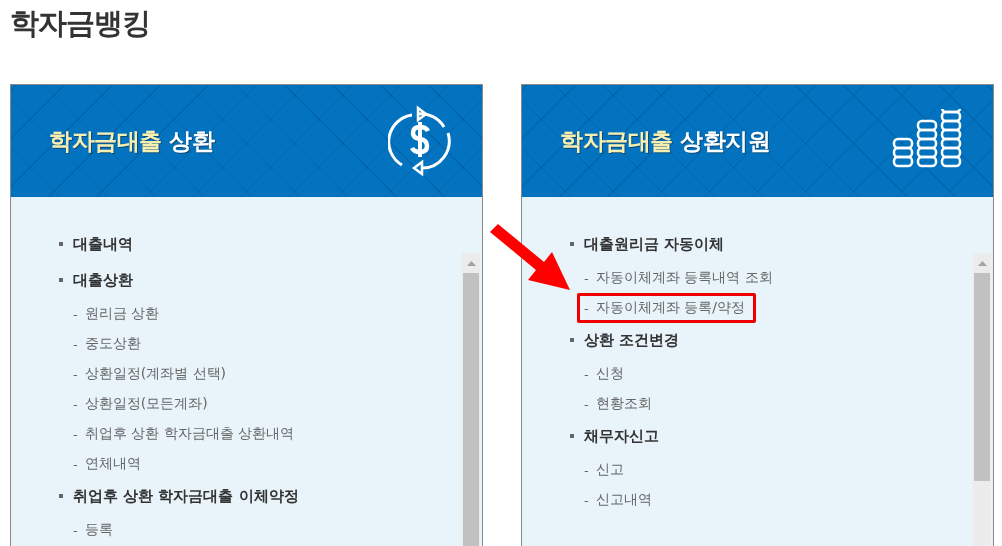  I want to click on menu-group-link: 대출상환, so click(103, 280).